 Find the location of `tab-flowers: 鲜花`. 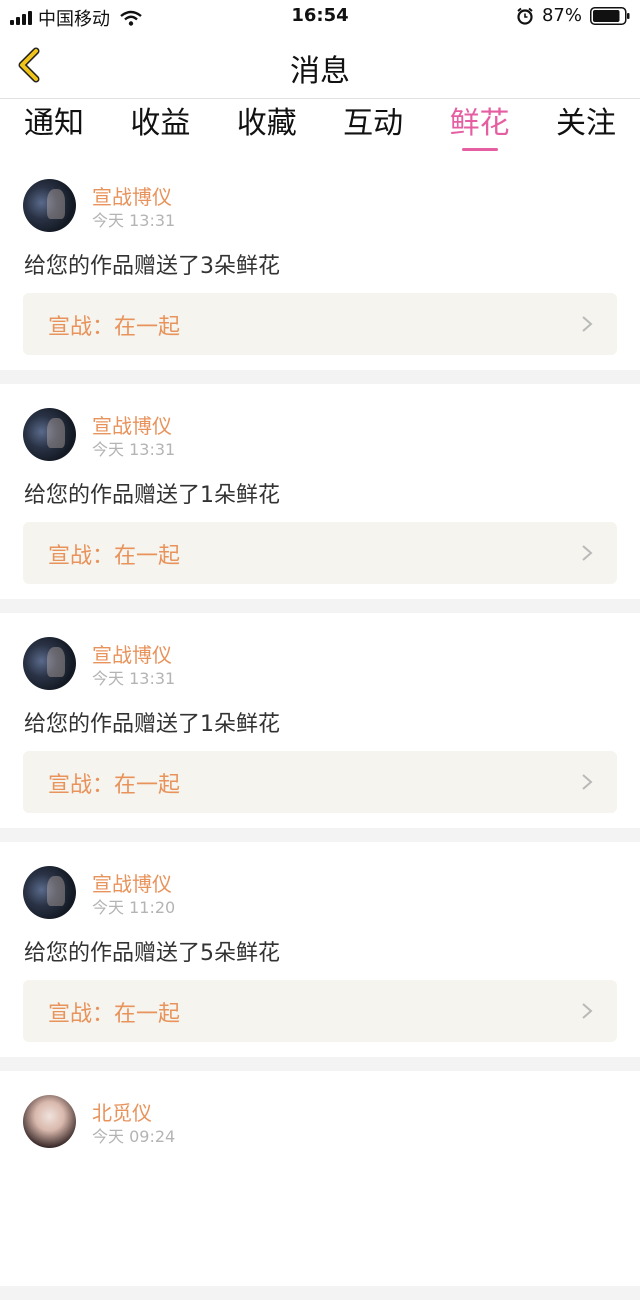

tab-flowers: 鲜花 is located at coordinates (480, 127).